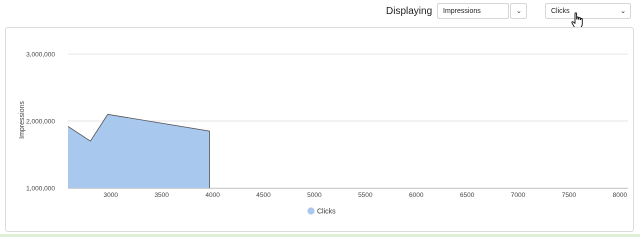 The height and width of the screenshot is (240, 640). What do you see at coordinates (518, 195) in the screenshot?
I see `x-tick-label: 7000` at bounding box center [518, 195].